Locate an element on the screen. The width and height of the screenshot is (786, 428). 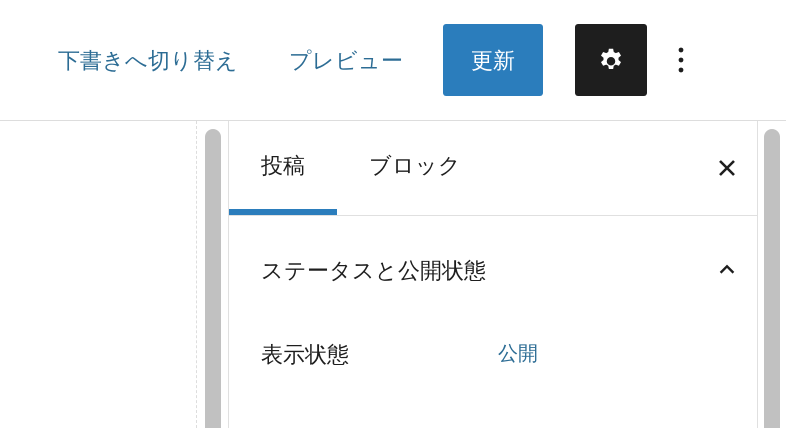
settings-button is located at coordinates (611, 60).